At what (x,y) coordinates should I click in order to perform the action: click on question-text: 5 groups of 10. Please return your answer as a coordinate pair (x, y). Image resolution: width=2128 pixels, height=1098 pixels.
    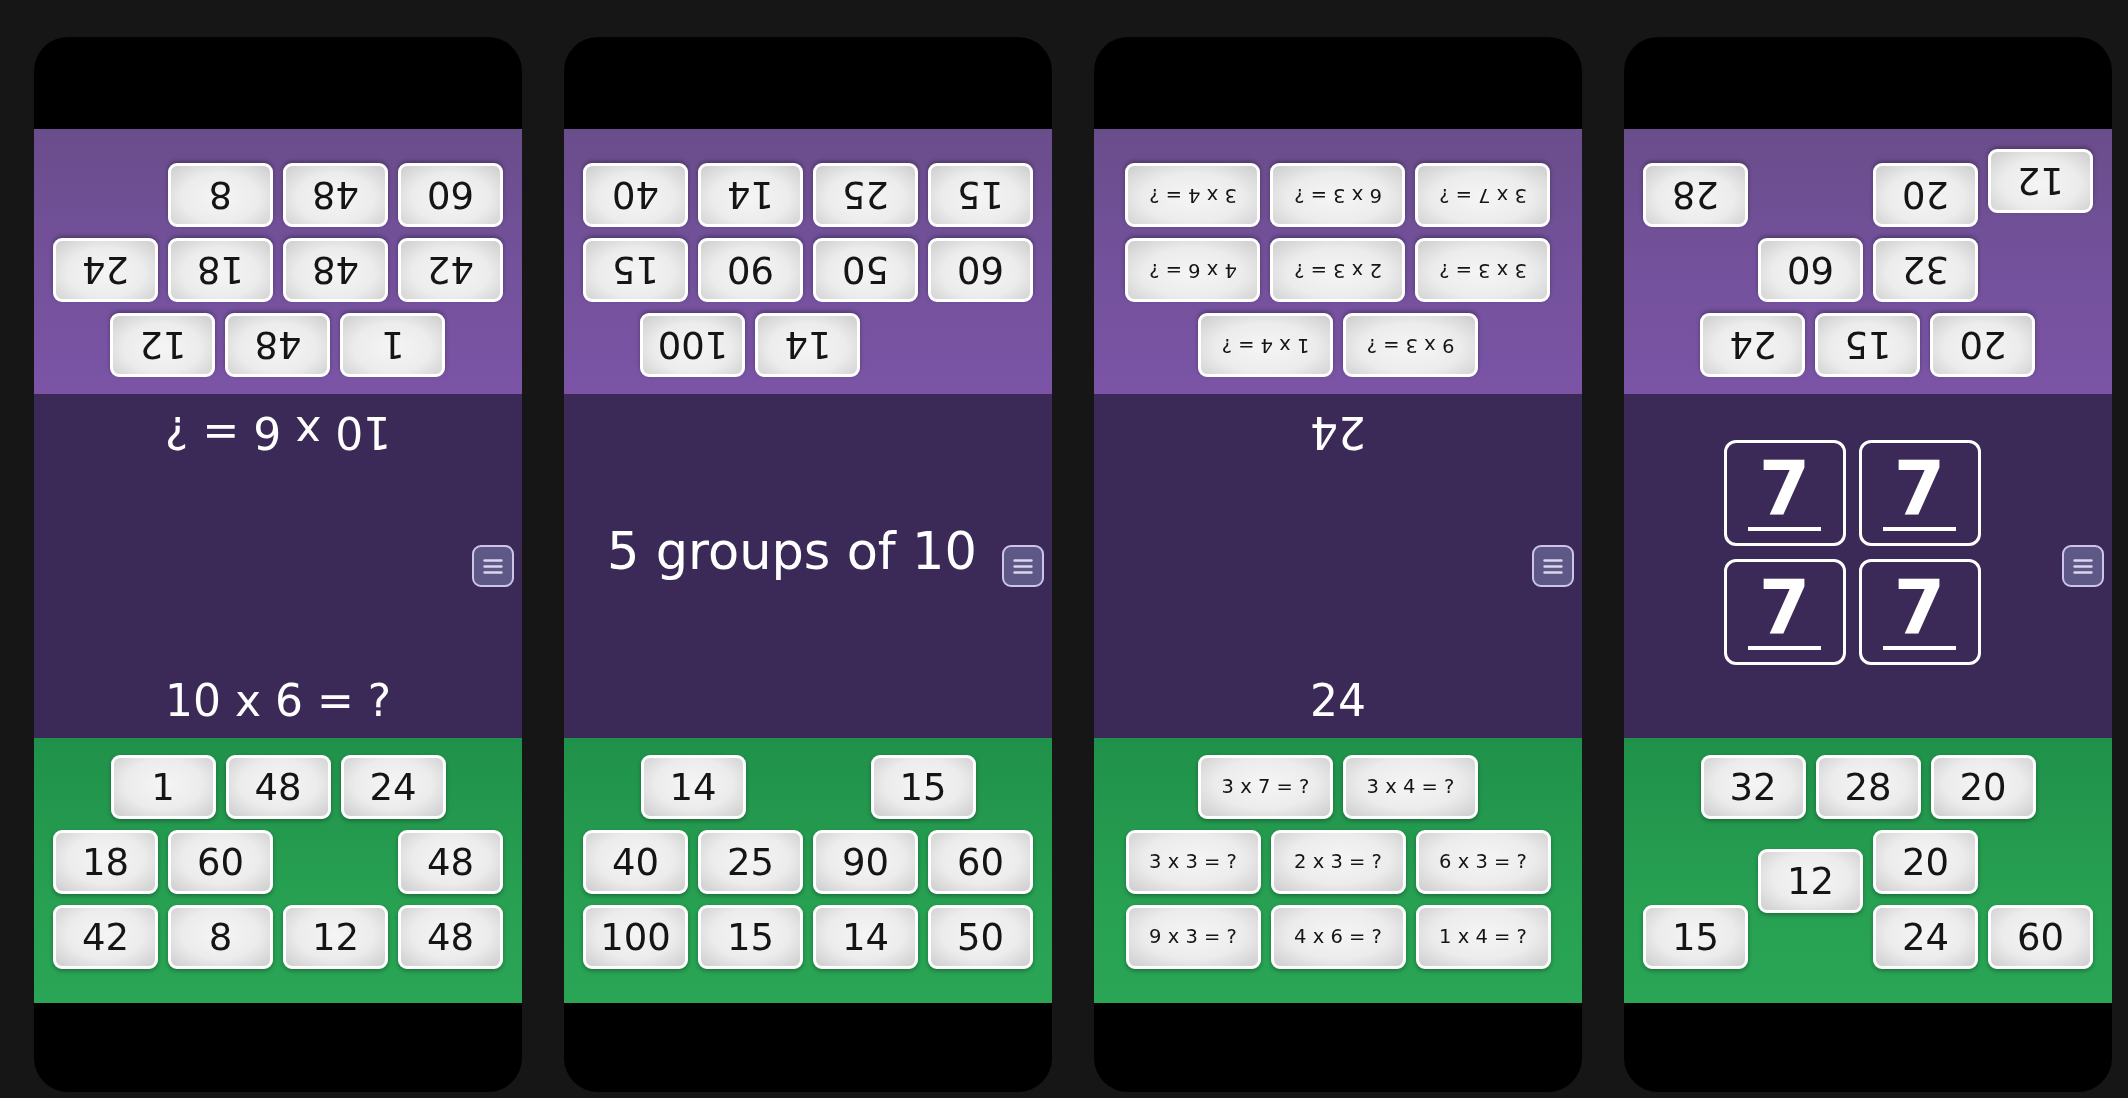
    Looking at the image, I should click on (792, 552).